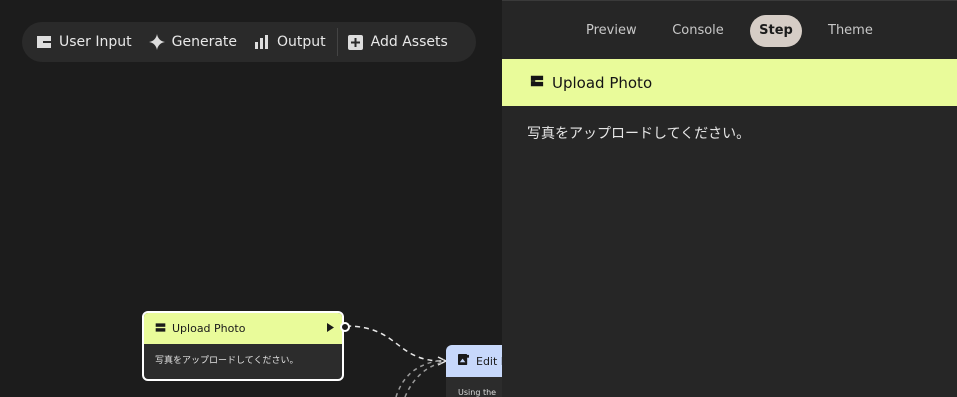 The width and height of the screenshot is (957, 397). Describe the element at coordinates (227, 361) in the screenshot. I see `node-description: 写真をアップロードしてください。` at that location.